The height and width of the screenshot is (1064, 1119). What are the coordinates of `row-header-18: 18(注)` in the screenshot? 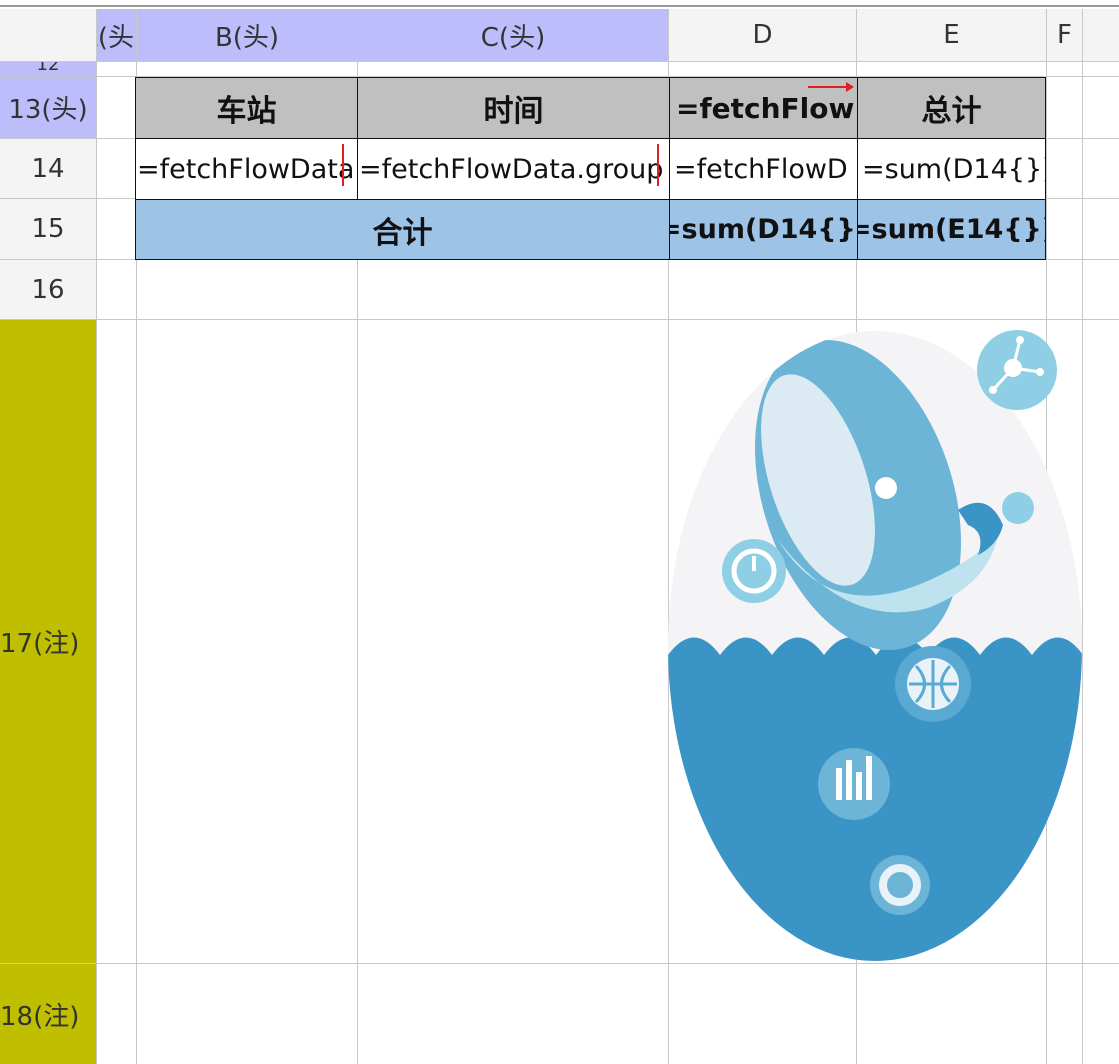 It's located at (48, 1014).